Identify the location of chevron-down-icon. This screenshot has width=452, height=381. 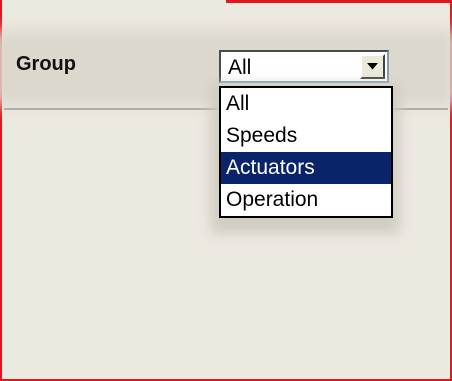
(372, 66).